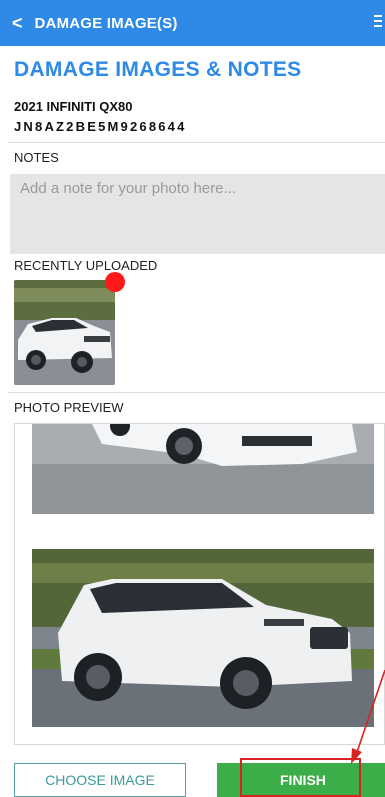 The image size is (385, 797). Describe the element at coordinates (36, 157) in the screenshot. I see `notes-label: NOTES` at that location.